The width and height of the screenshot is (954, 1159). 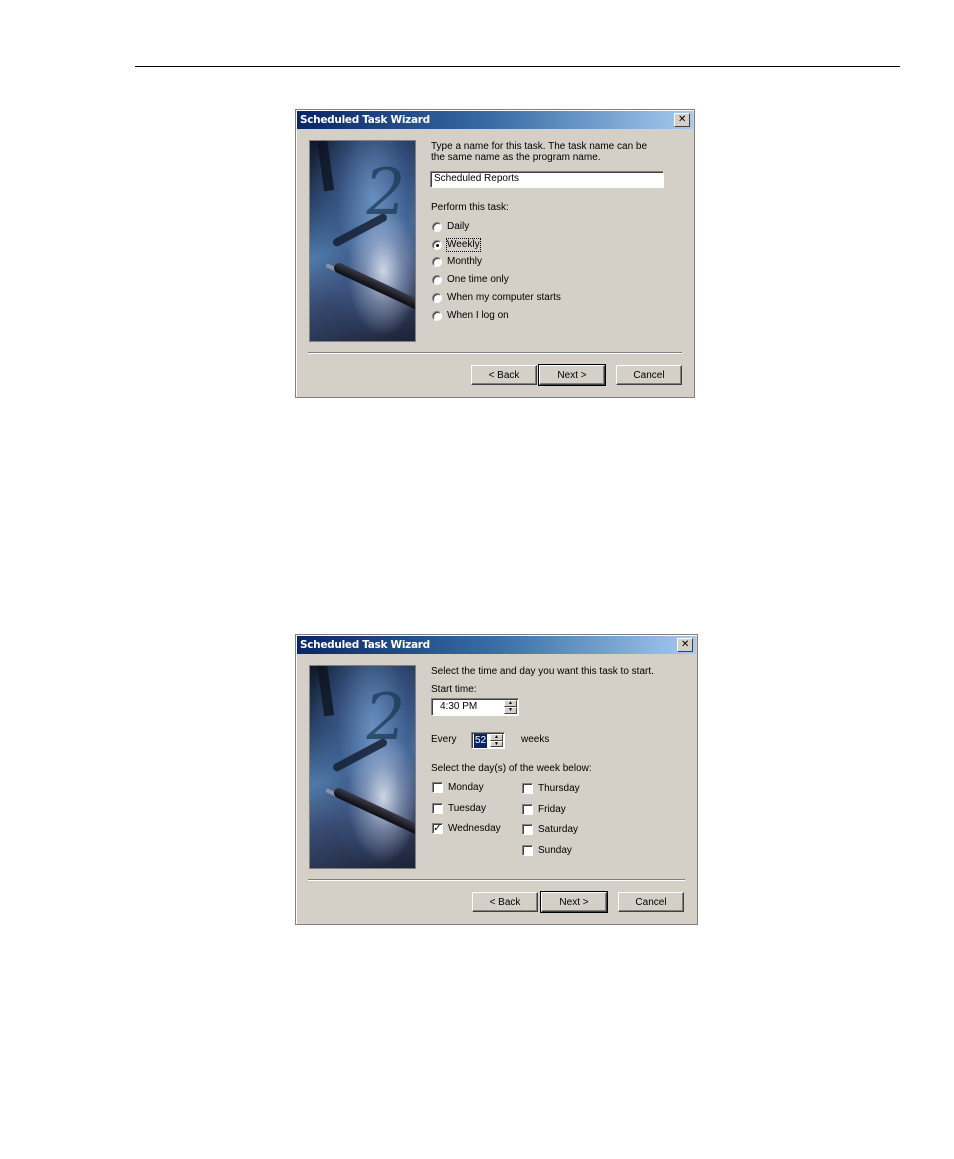 I want to click on weeks-interval-value: 52, so click(x=481, y=741).